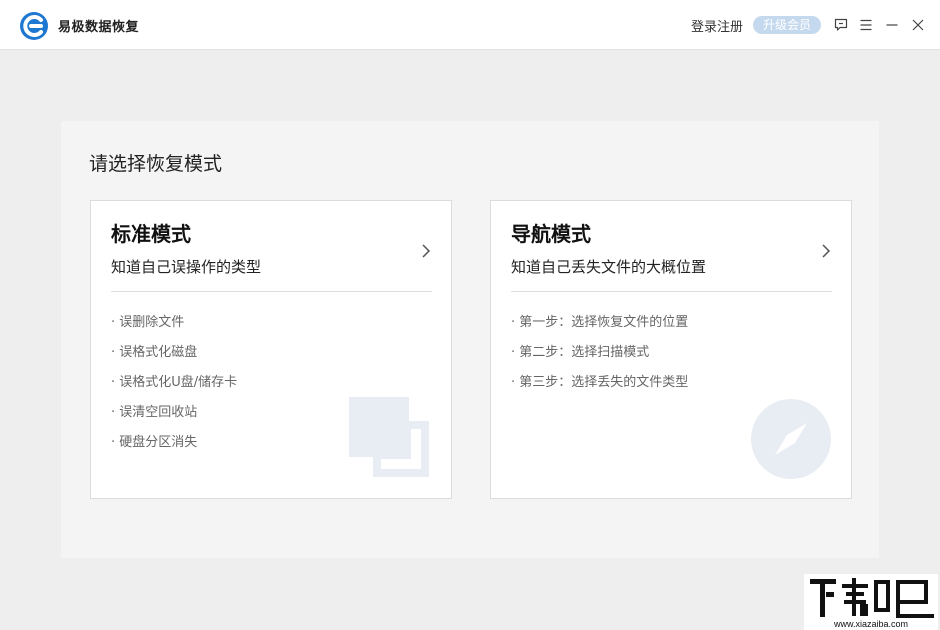 The height and width of the screenshot is (630, 940). I want to click on card-subtitle: 知道自己误操作的类型, so click(186, 267).